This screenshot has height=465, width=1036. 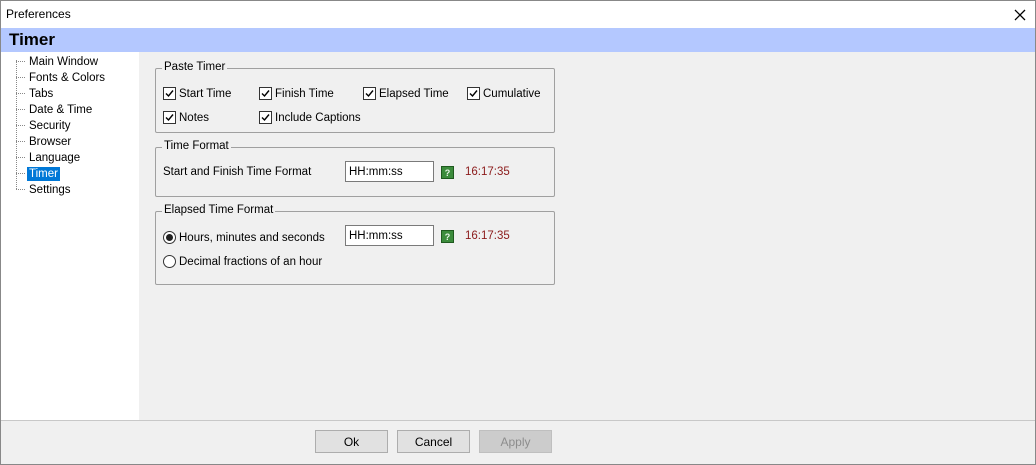 What do you see at coordinates (433, 441) in the screenshot?
I see `cancel-button: Cancel` at bounding box center [433, 441].